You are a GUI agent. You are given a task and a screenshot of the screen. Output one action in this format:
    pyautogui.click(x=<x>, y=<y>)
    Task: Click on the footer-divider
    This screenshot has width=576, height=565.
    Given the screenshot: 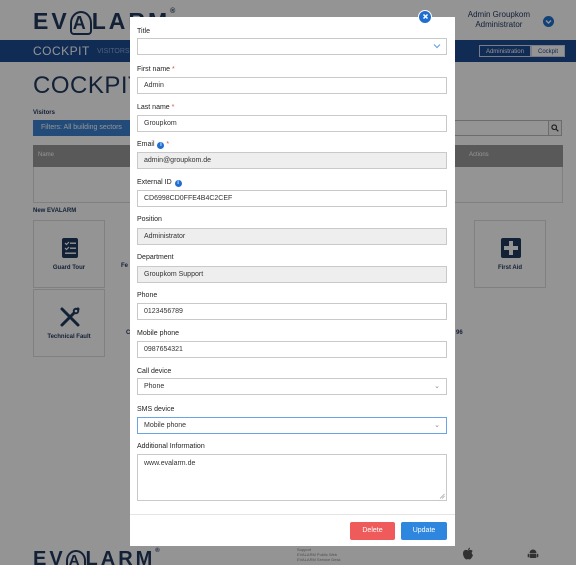 What is the action you would take?
    pyautogui.click(x=292, y=514)
    